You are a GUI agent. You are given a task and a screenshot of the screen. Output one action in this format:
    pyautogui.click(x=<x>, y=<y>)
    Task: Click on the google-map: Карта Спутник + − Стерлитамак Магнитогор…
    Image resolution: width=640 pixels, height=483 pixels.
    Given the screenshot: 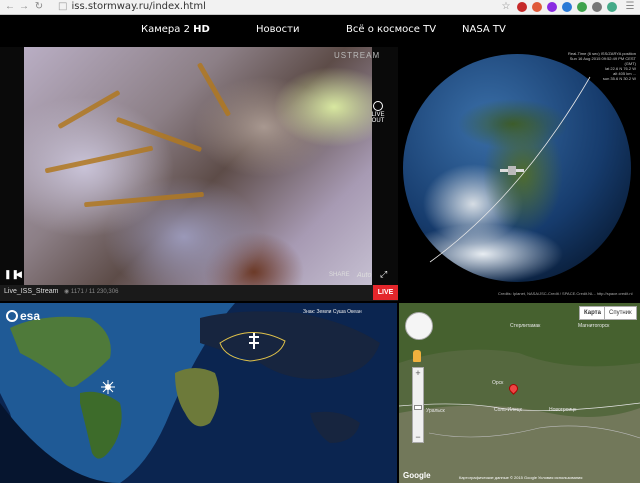 What is the action you would take?
    pyautogui.click(x=519, y=393)
    